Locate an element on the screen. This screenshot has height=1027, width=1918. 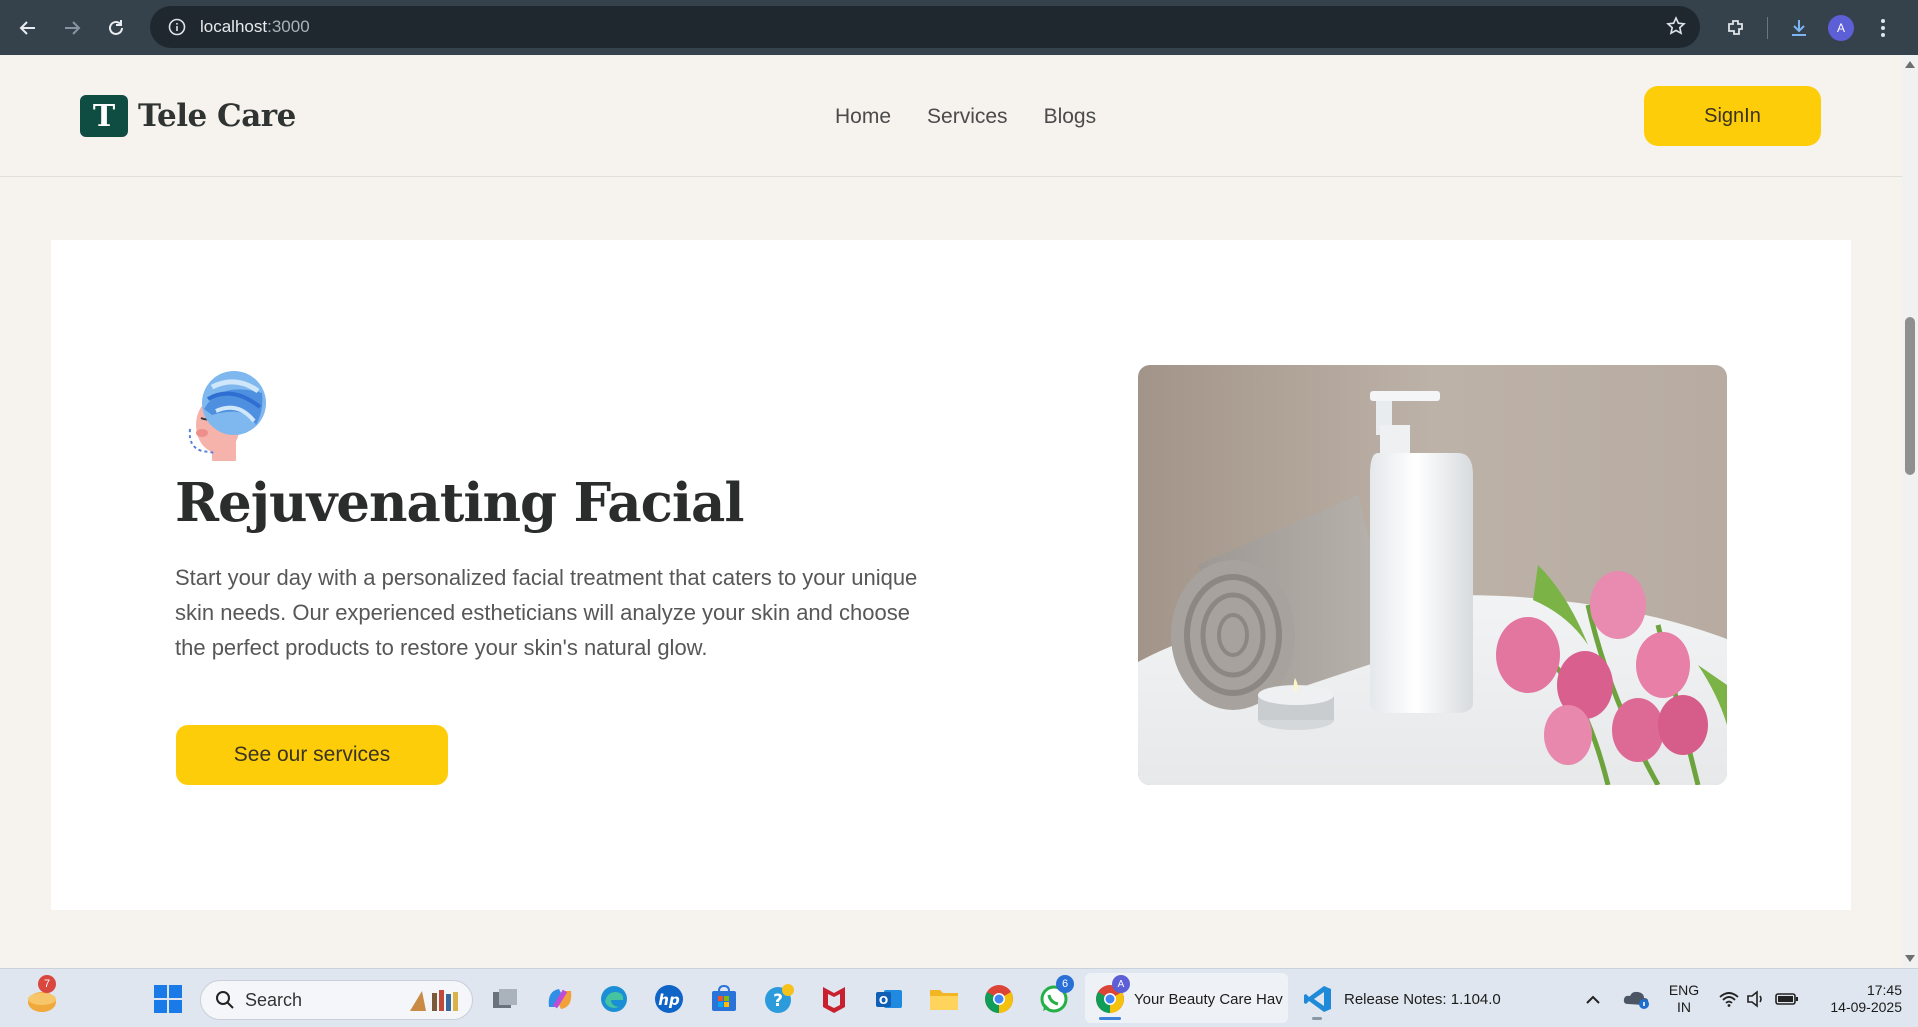
volume-icon is located at coordinates (1756, 999).